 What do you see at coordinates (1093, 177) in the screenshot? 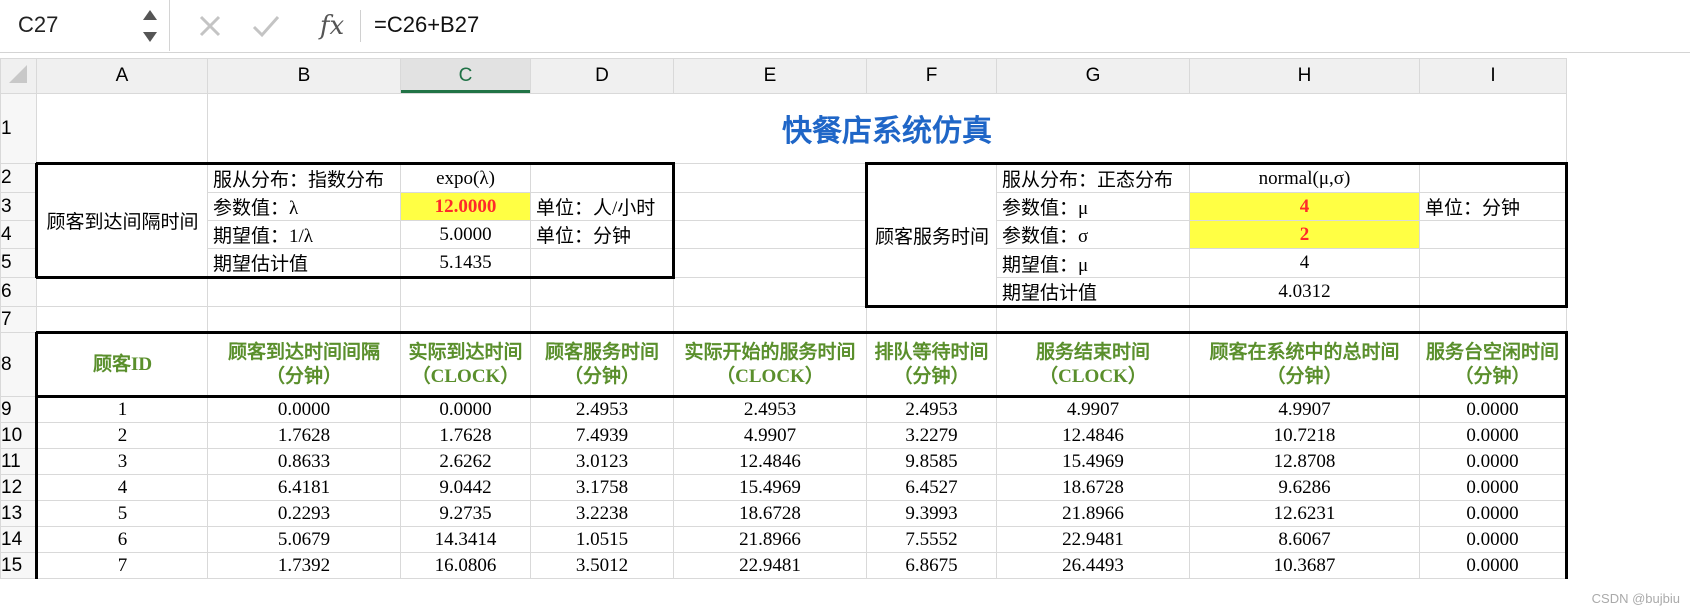
I see `service-dist-label: 服从分布：正态分布` at bounding box center [1093, 177].